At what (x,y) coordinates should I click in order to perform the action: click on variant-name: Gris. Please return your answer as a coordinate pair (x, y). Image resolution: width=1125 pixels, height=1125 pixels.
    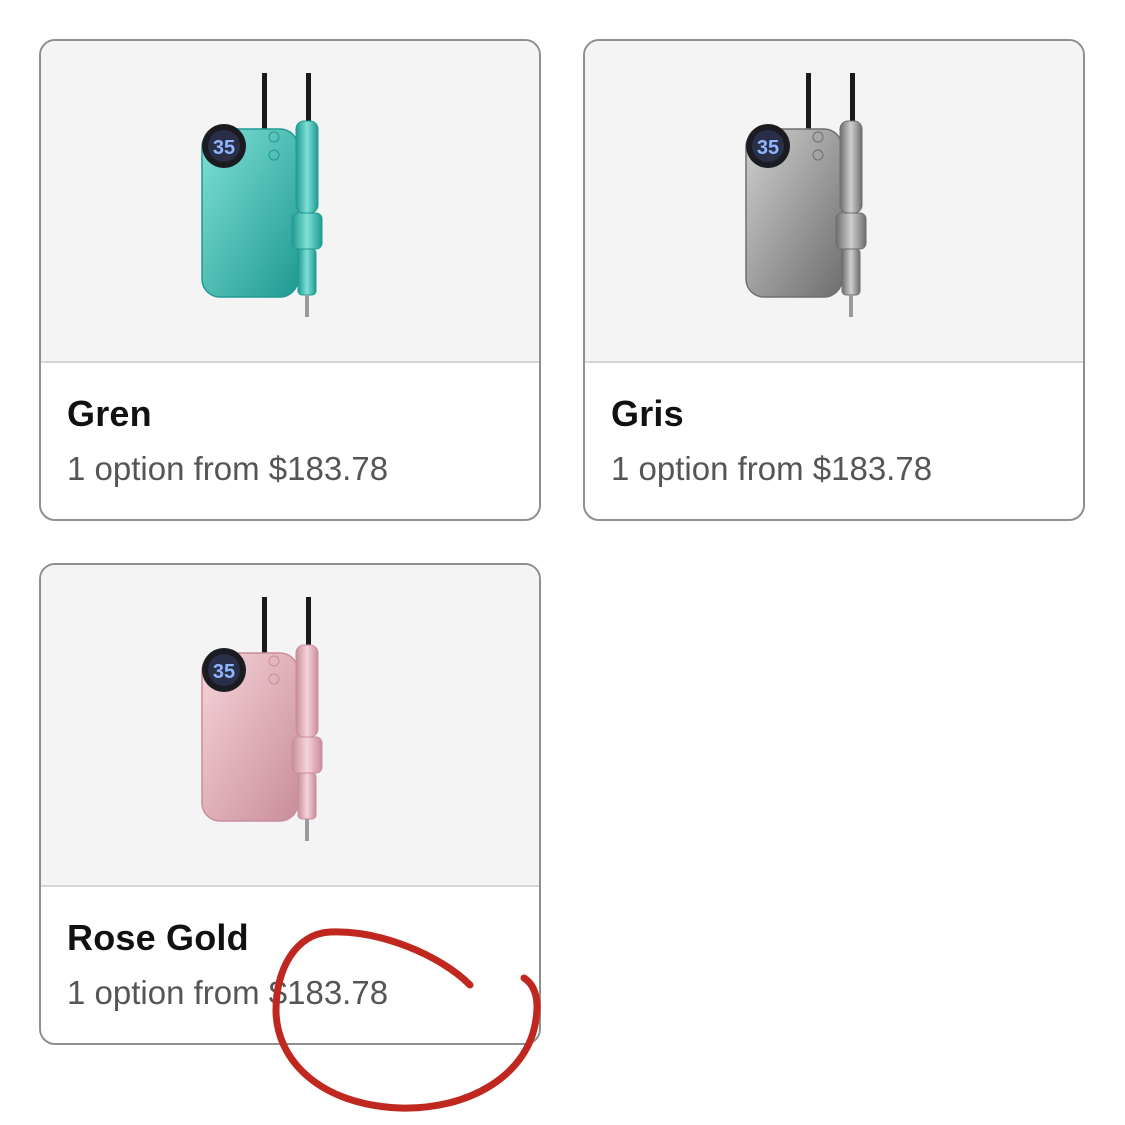
    Looking at the image, I should click on (647, 413).